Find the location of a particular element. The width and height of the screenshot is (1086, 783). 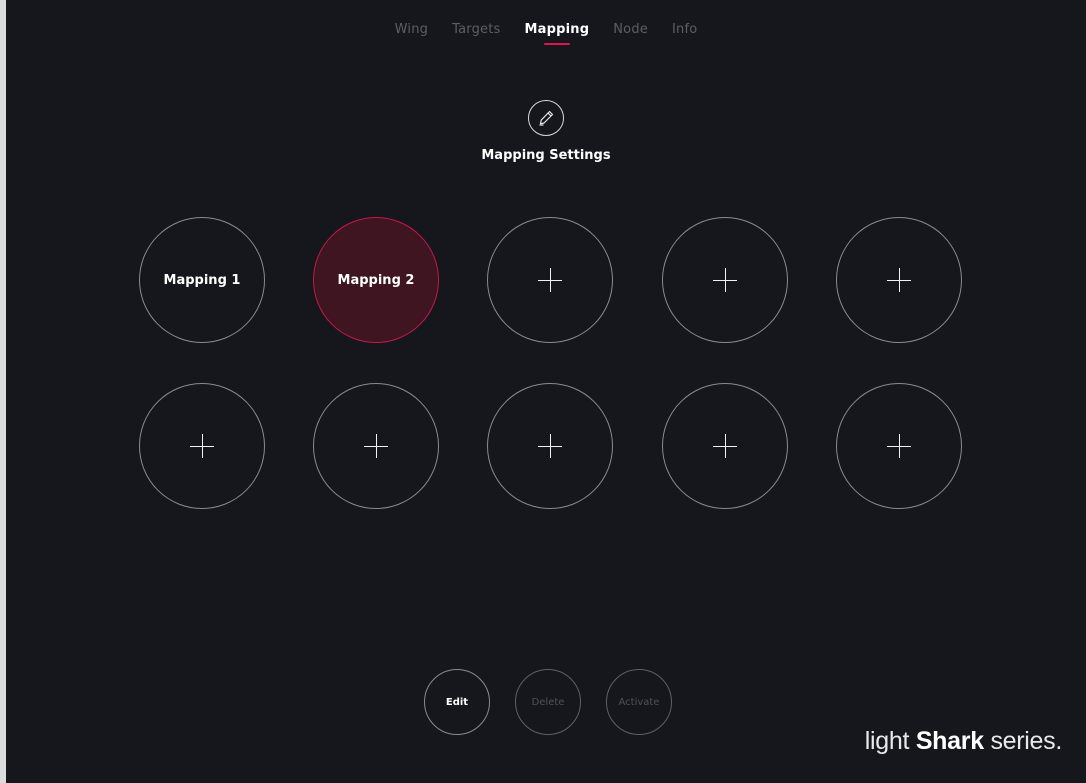

edit-button-label: Edit is located at coordinates (457, 702).